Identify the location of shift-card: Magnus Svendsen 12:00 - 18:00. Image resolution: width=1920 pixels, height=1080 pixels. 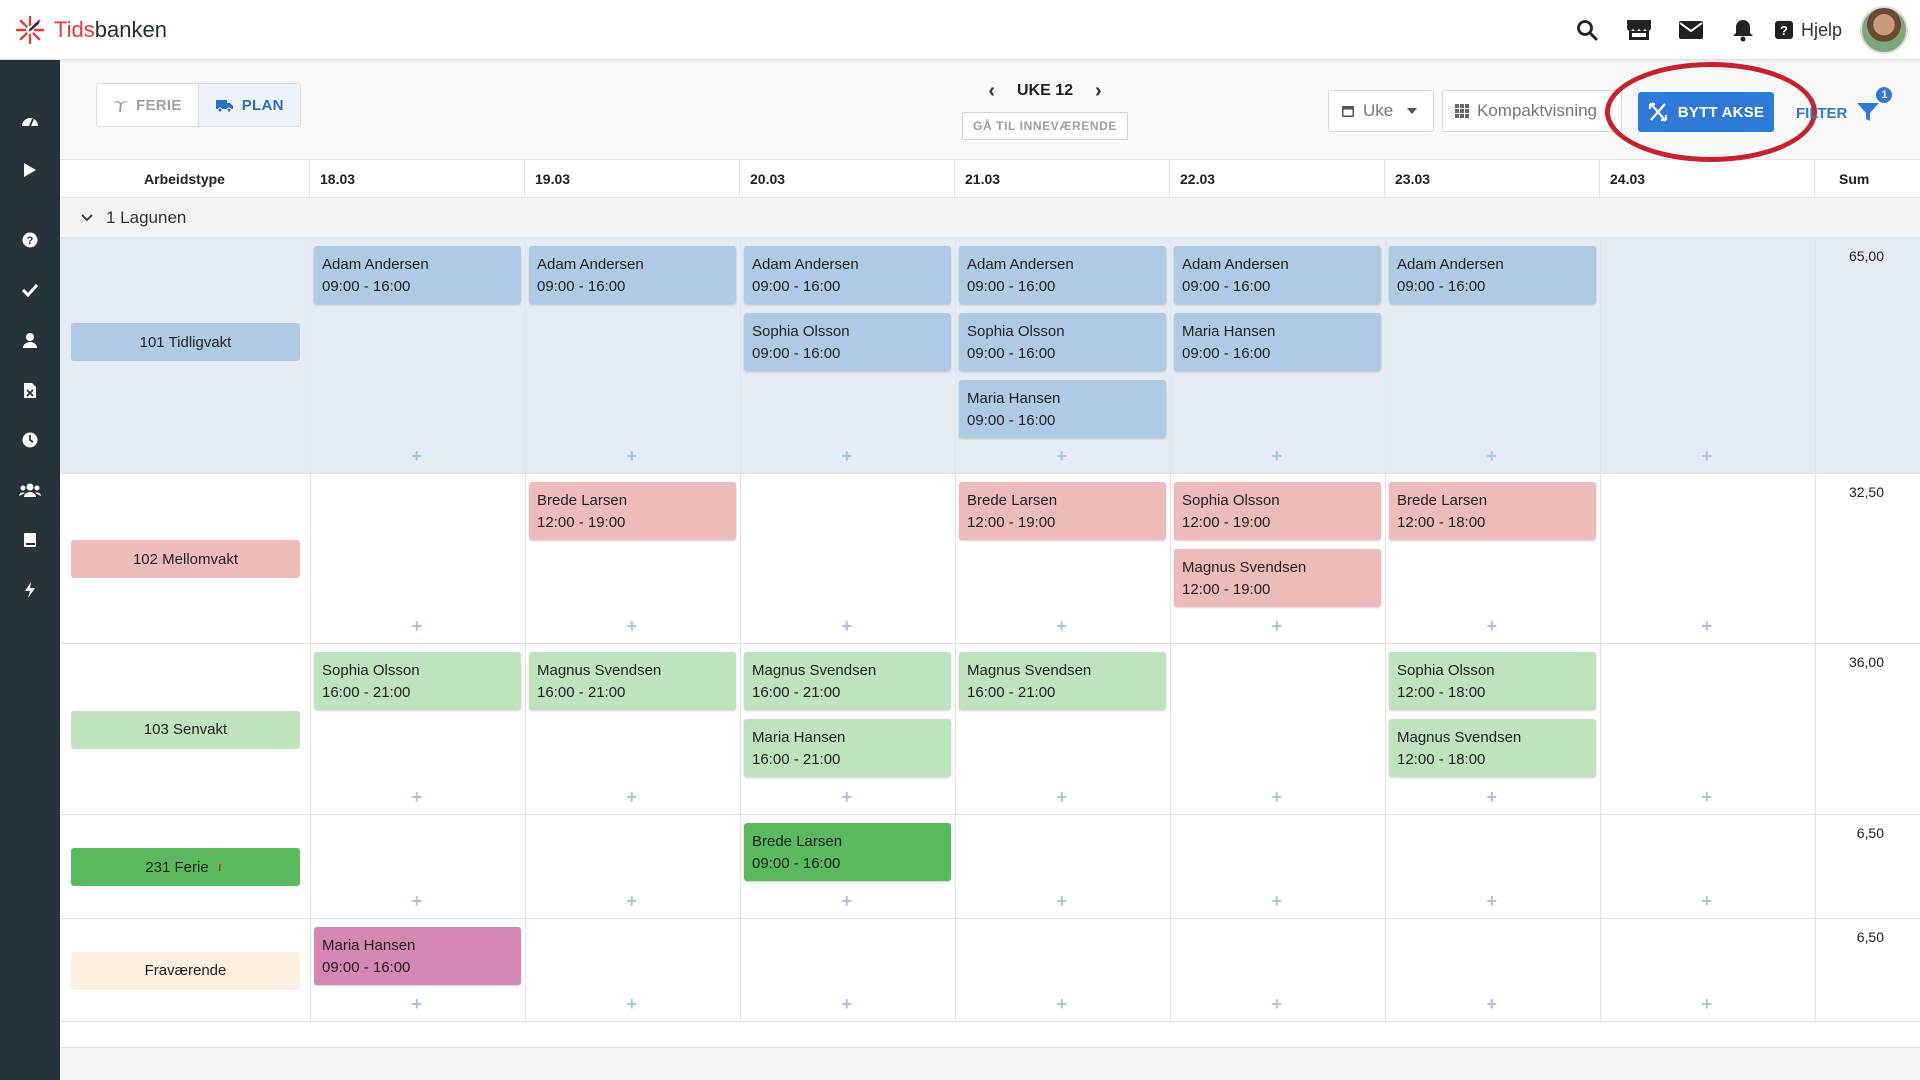
(1492, 748).